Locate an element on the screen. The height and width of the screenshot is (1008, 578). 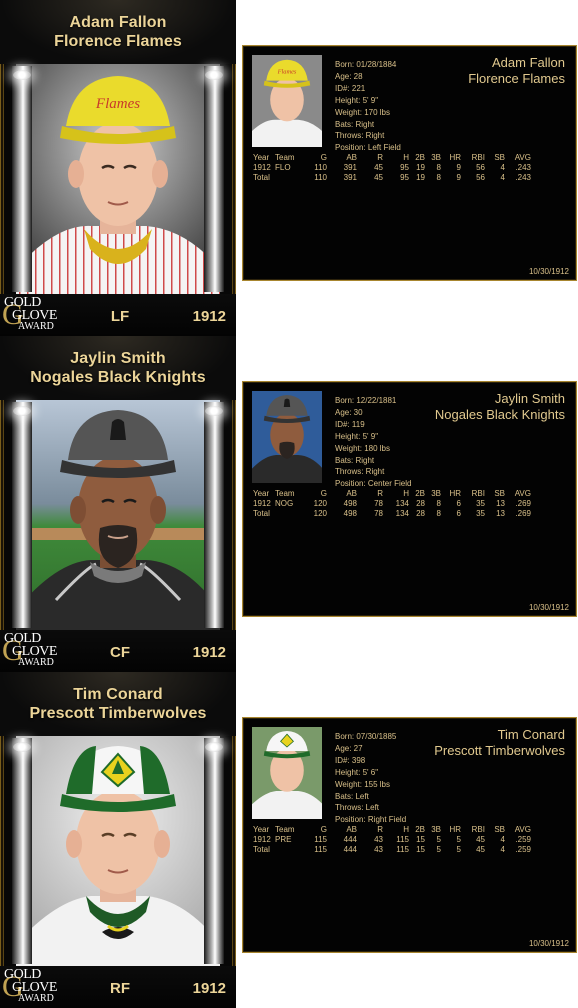
bio-height: Height: 5' 6" is located at coordinates (357, 772).